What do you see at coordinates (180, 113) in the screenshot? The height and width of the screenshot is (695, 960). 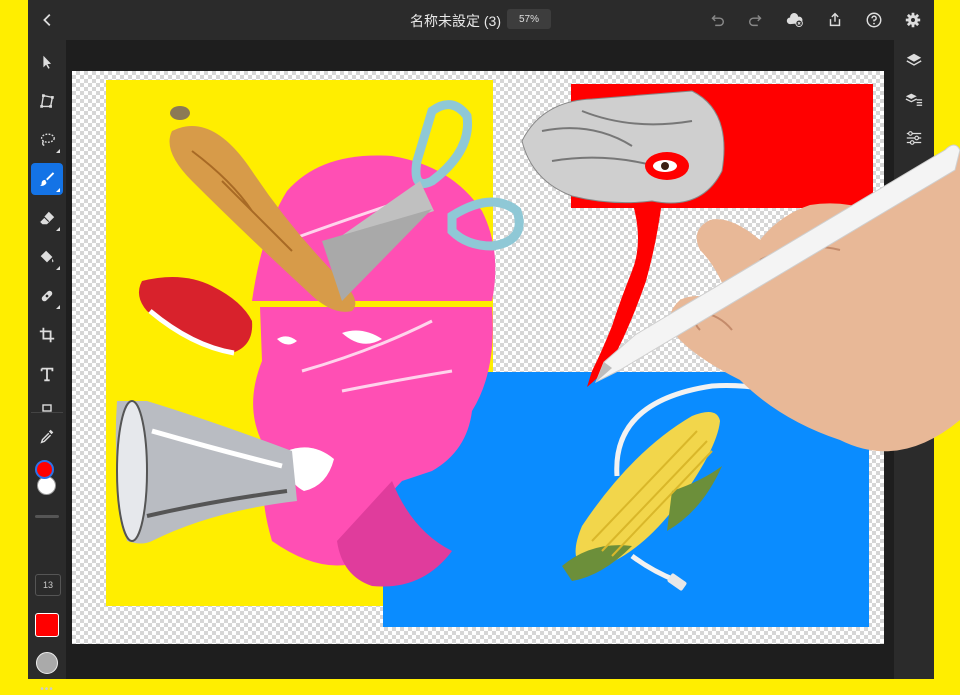 I see `bird` at bounding box center [180, 113].